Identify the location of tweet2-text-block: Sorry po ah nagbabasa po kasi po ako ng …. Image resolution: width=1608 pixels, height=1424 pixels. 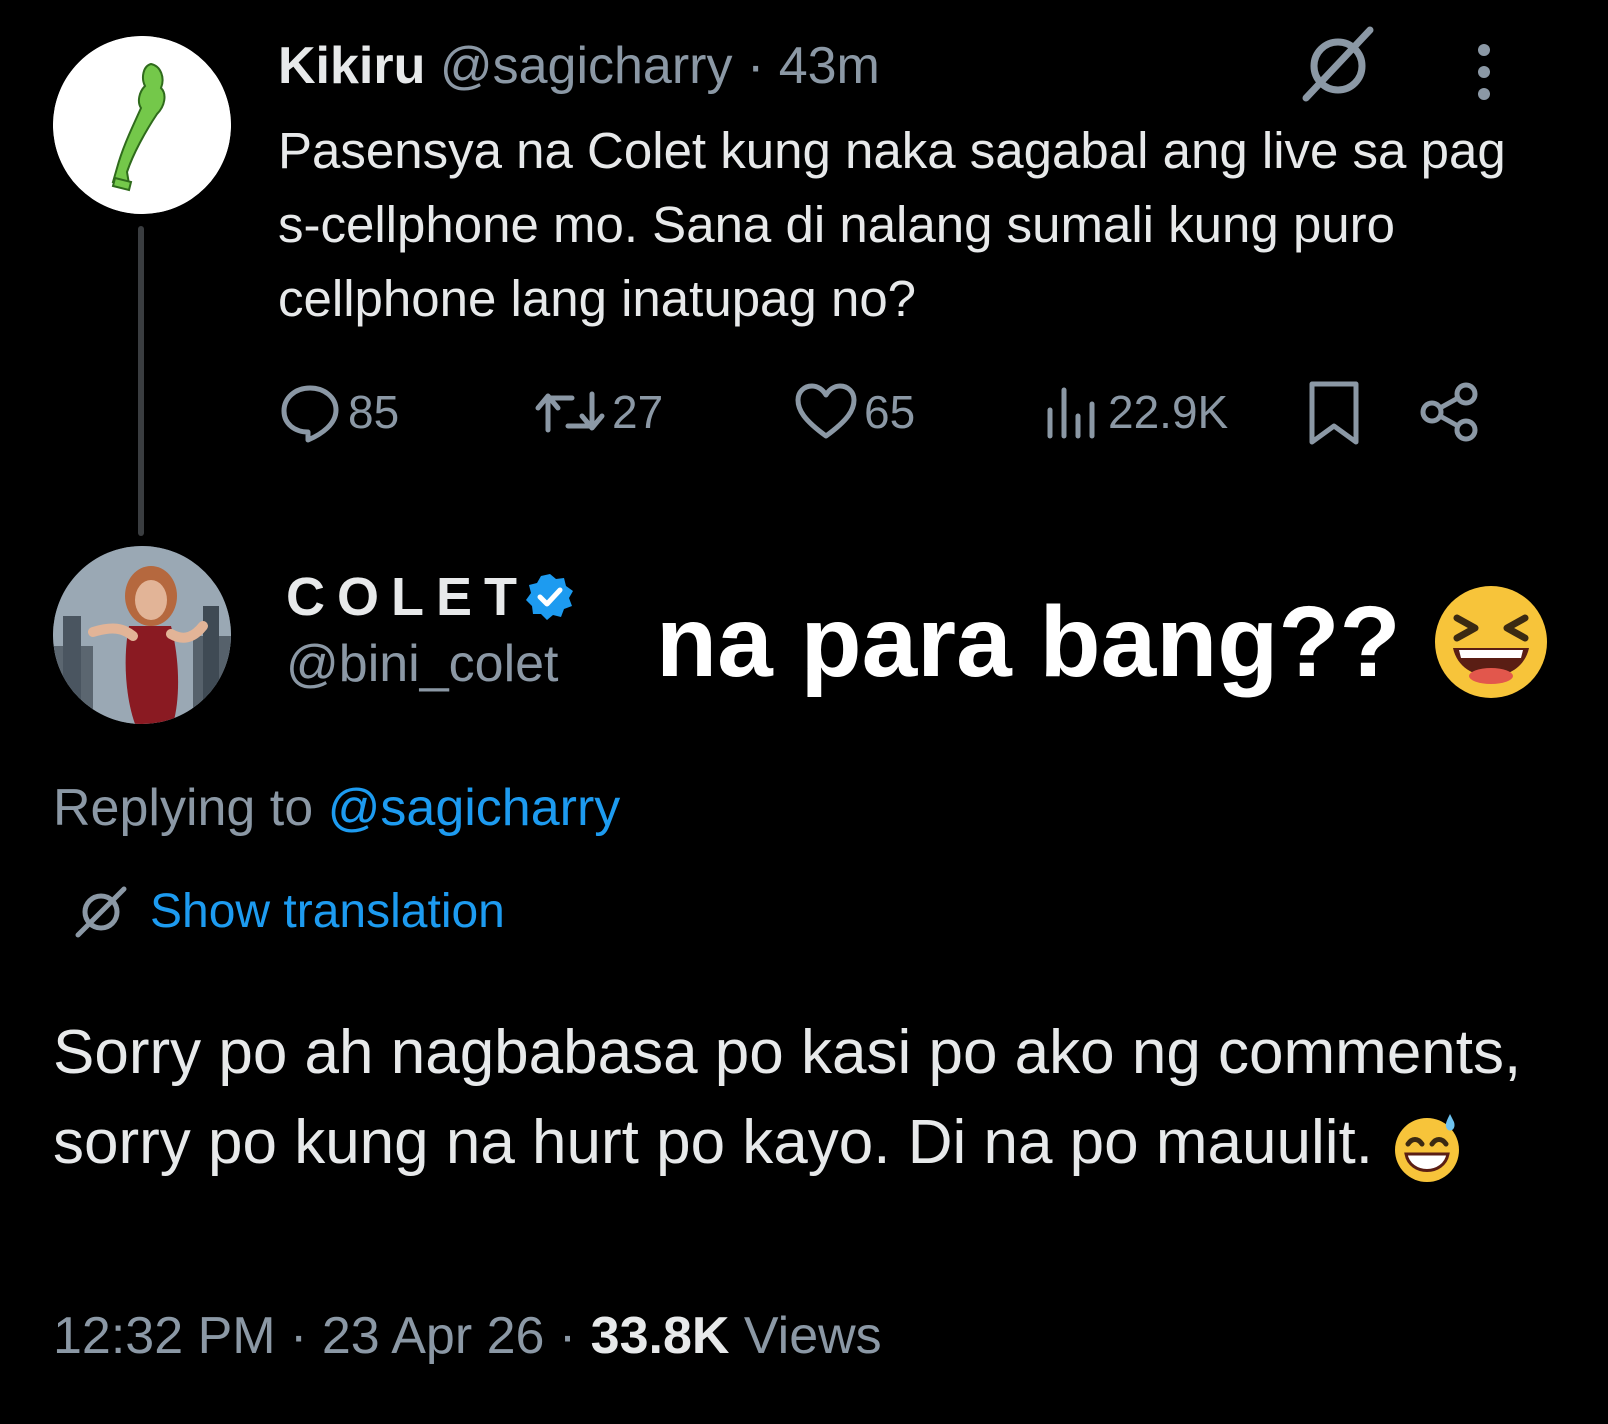
(813, 1098).